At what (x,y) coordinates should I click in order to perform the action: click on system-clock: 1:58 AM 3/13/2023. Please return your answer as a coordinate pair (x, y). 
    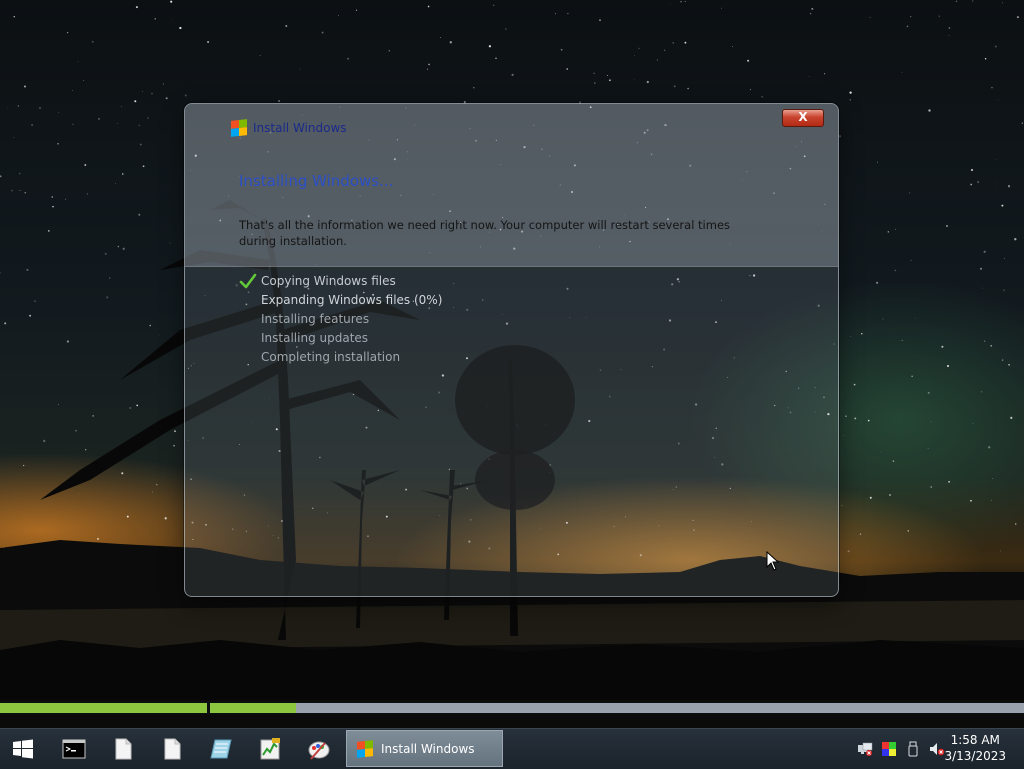
    Looking at the image, I should click on (975, 748).